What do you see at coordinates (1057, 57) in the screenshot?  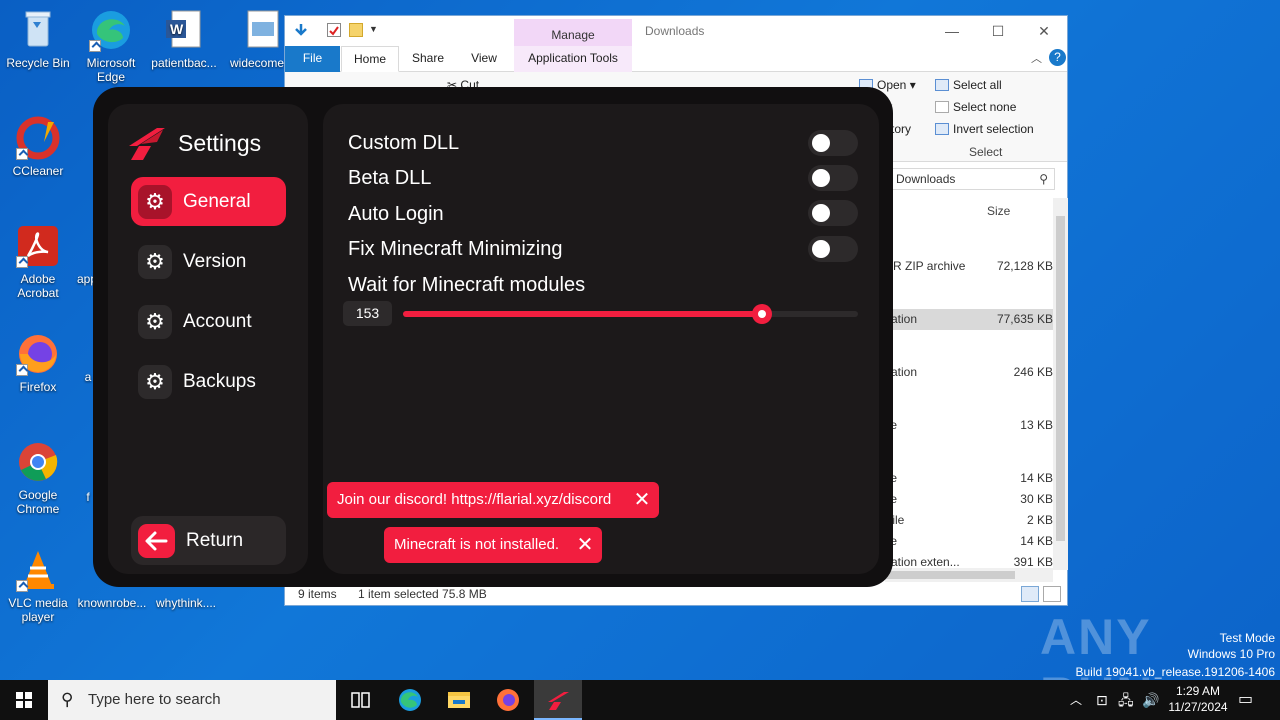 I see `help-icon: ?` at bounding box center [1057, 57].